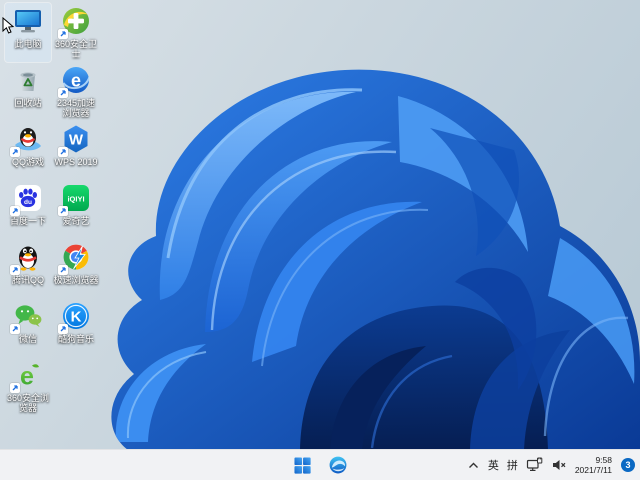 The width and height of the screenshot is (640, 480). Describe the element at coordinates (76, 162) in the screenshot. I see `icon-label: WPS 2019` at that location.